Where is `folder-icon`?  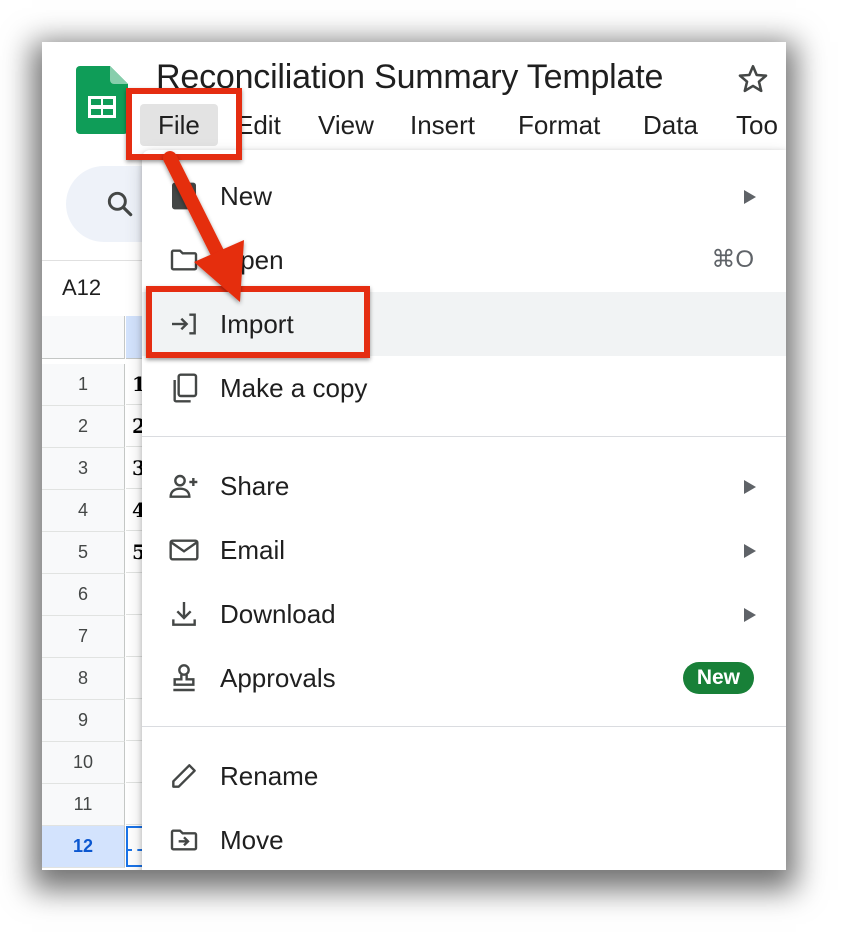
folder-icon is located at coordinates (184, 260).